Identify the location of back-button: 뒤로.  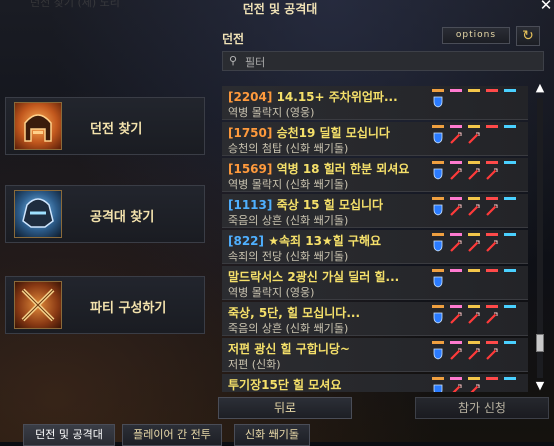
(285, 408).